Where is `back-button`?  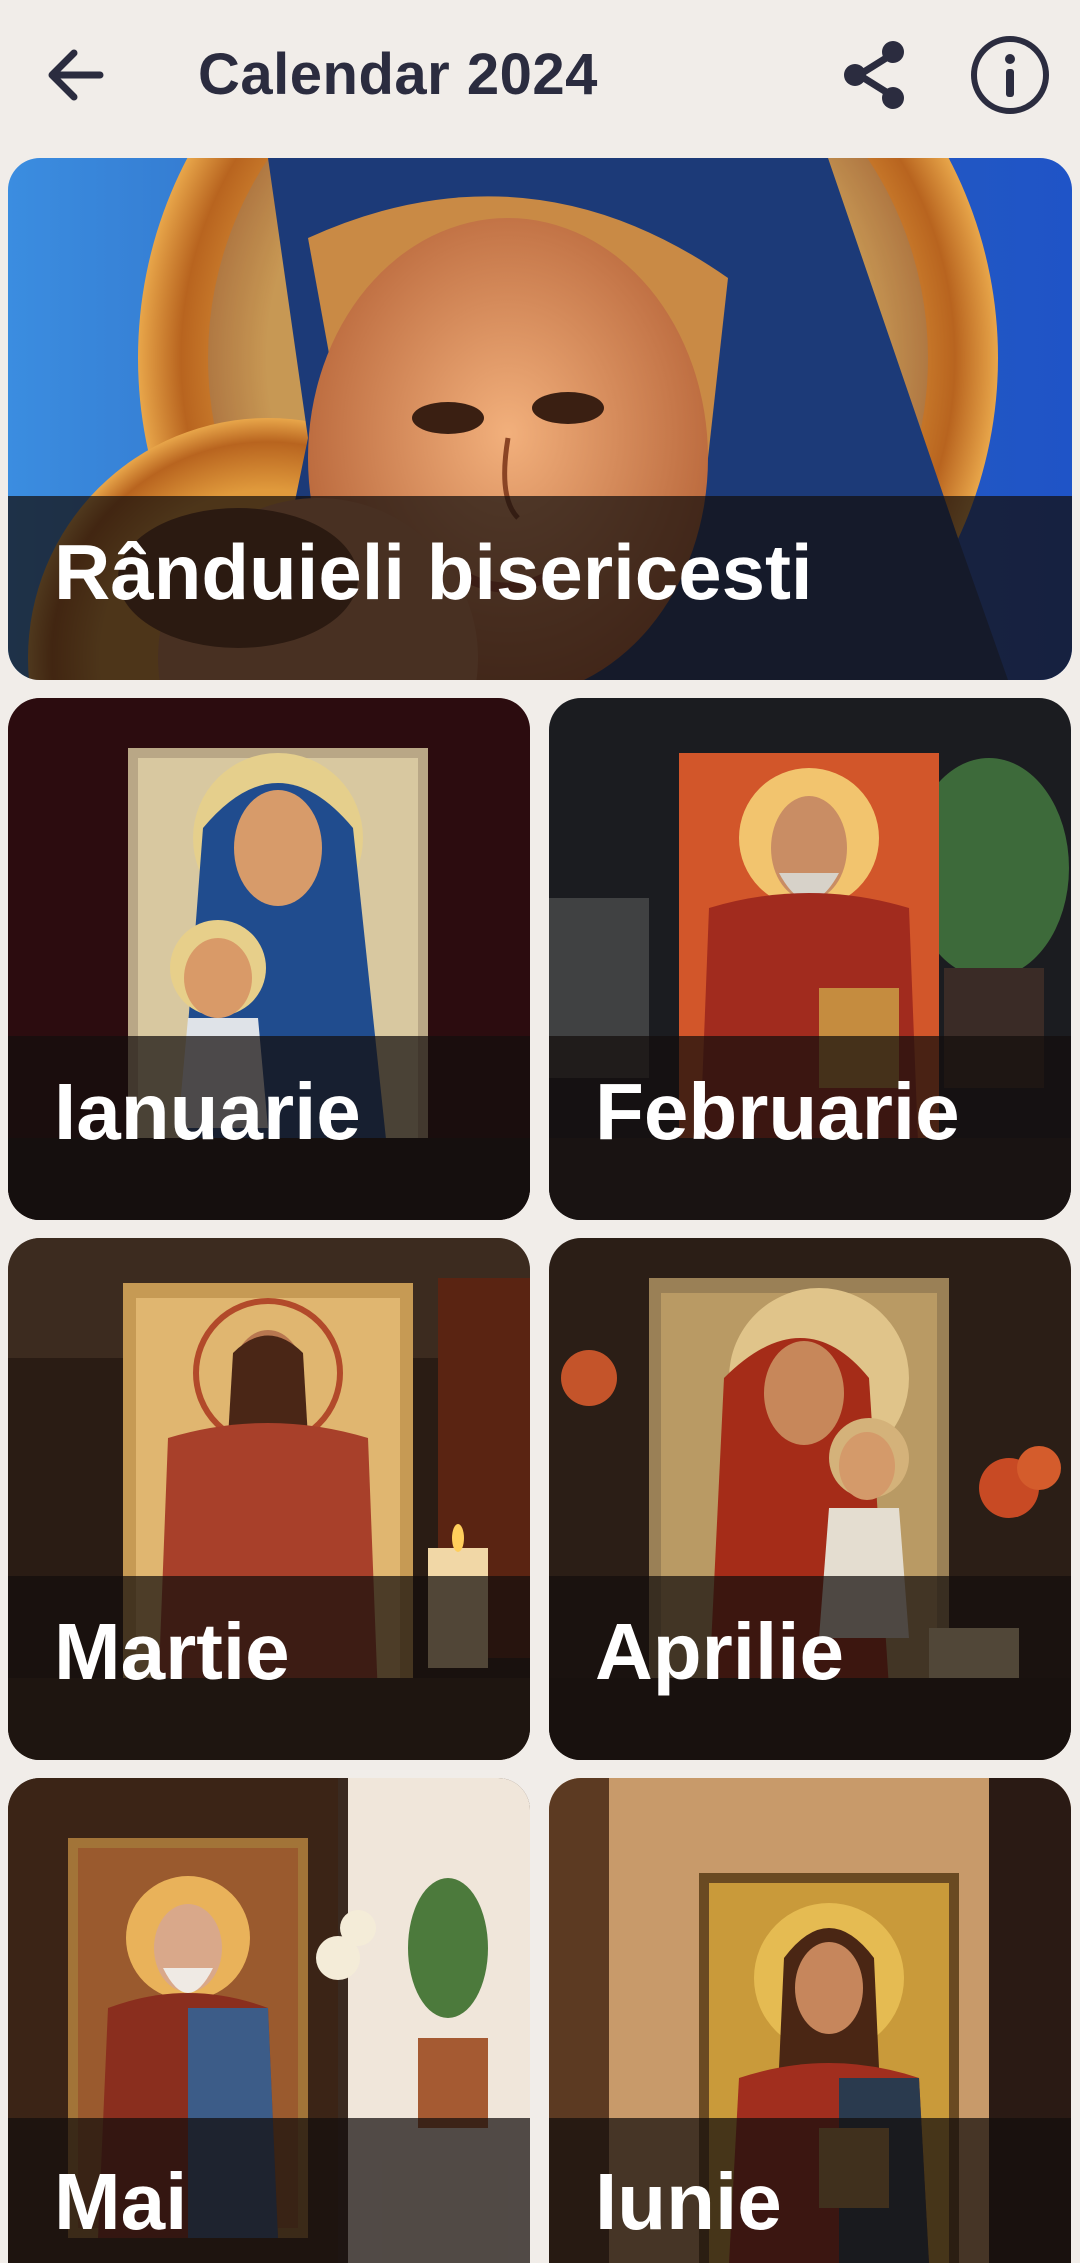
back-button is located at coordinates (76, 75).